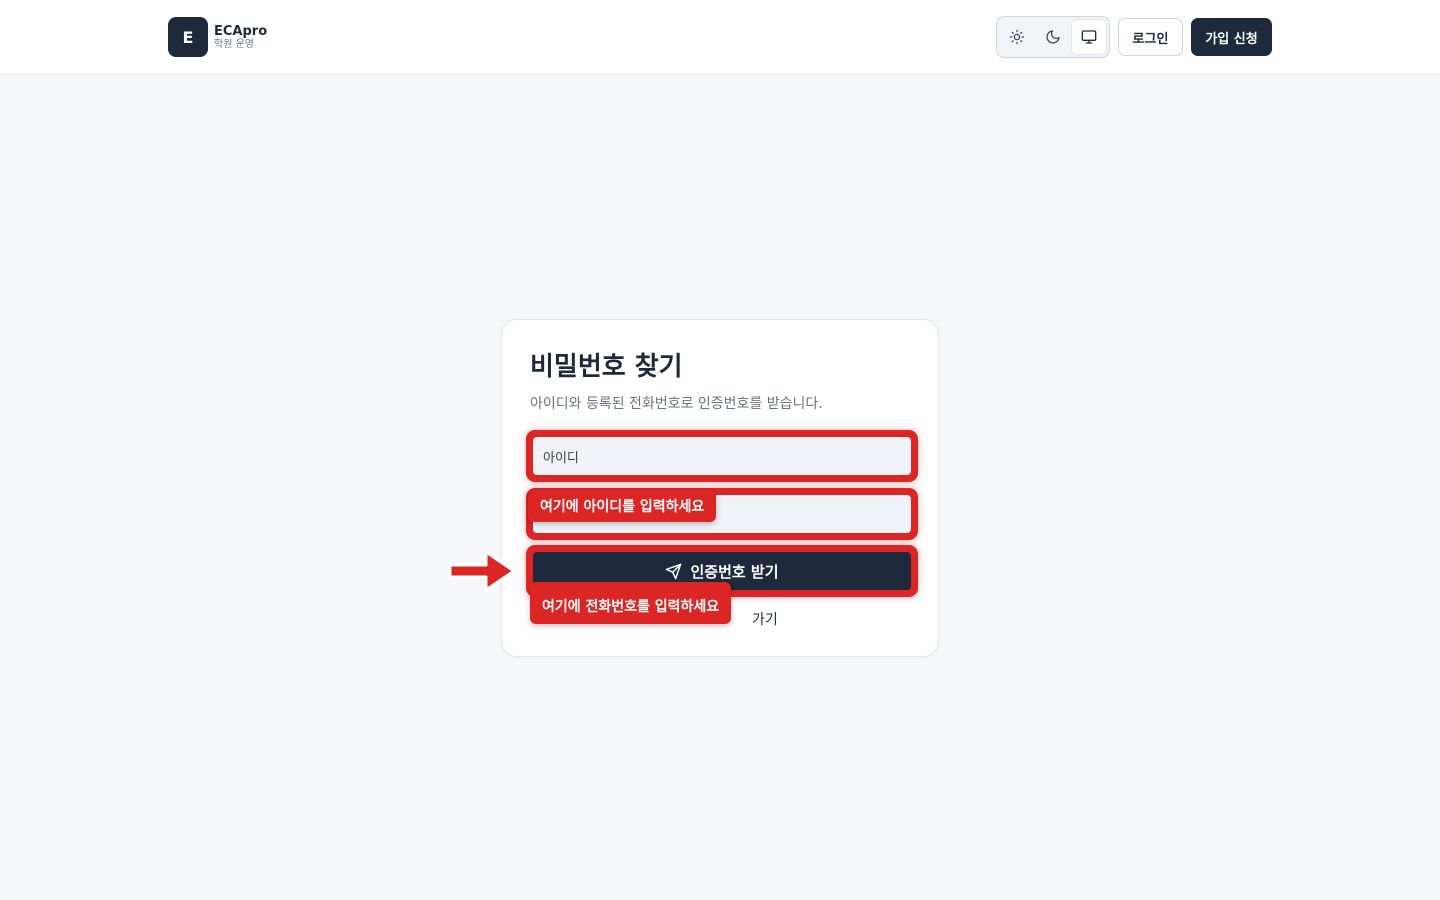 The height and width of the screenshot is (900, 1440). What do you see at coordinates (188, 37) in the screenshot?
I see `brand-logo: E` at bounding box center [188, 37].